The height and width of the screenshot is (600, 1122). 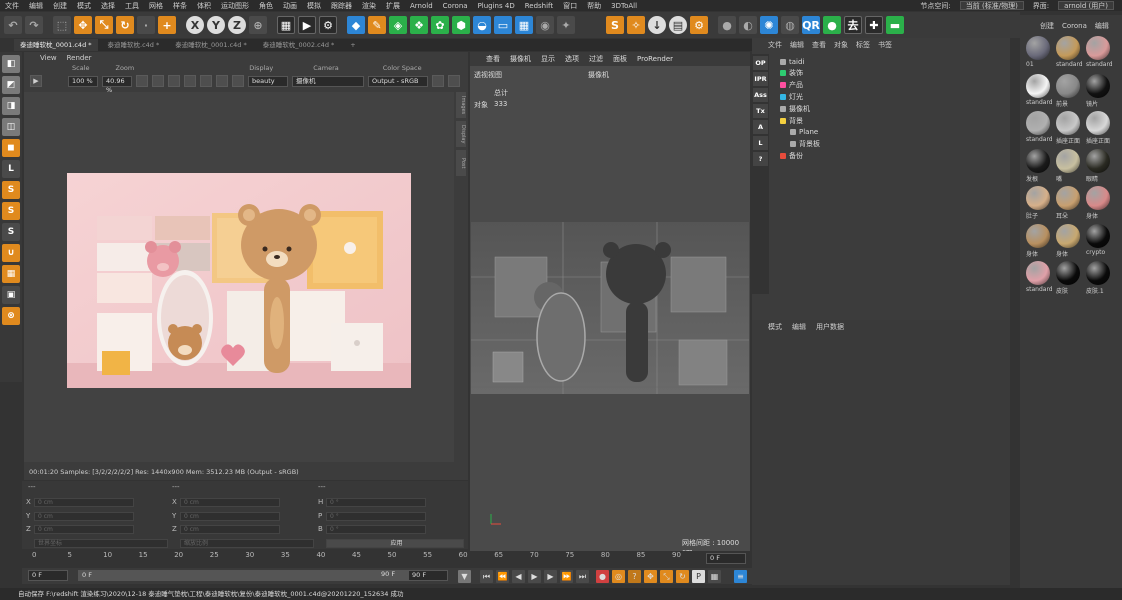 What do you see at coordinates (167, 25) in the screenshot?
I see `add-icon: +` at bounding box center [167, 25].